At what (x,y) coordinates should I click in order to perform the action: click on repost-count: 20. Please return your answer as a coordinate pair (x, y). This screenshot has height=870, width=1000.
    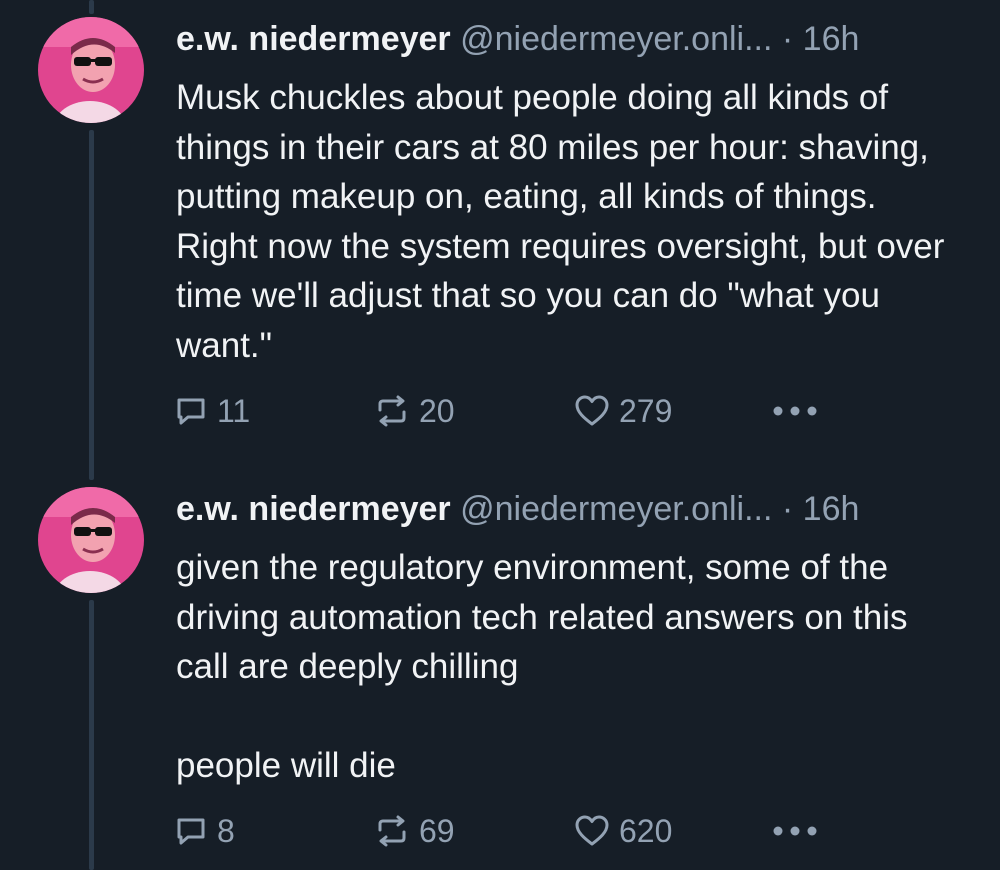
    Looking at the image, I should click on (437, 410).